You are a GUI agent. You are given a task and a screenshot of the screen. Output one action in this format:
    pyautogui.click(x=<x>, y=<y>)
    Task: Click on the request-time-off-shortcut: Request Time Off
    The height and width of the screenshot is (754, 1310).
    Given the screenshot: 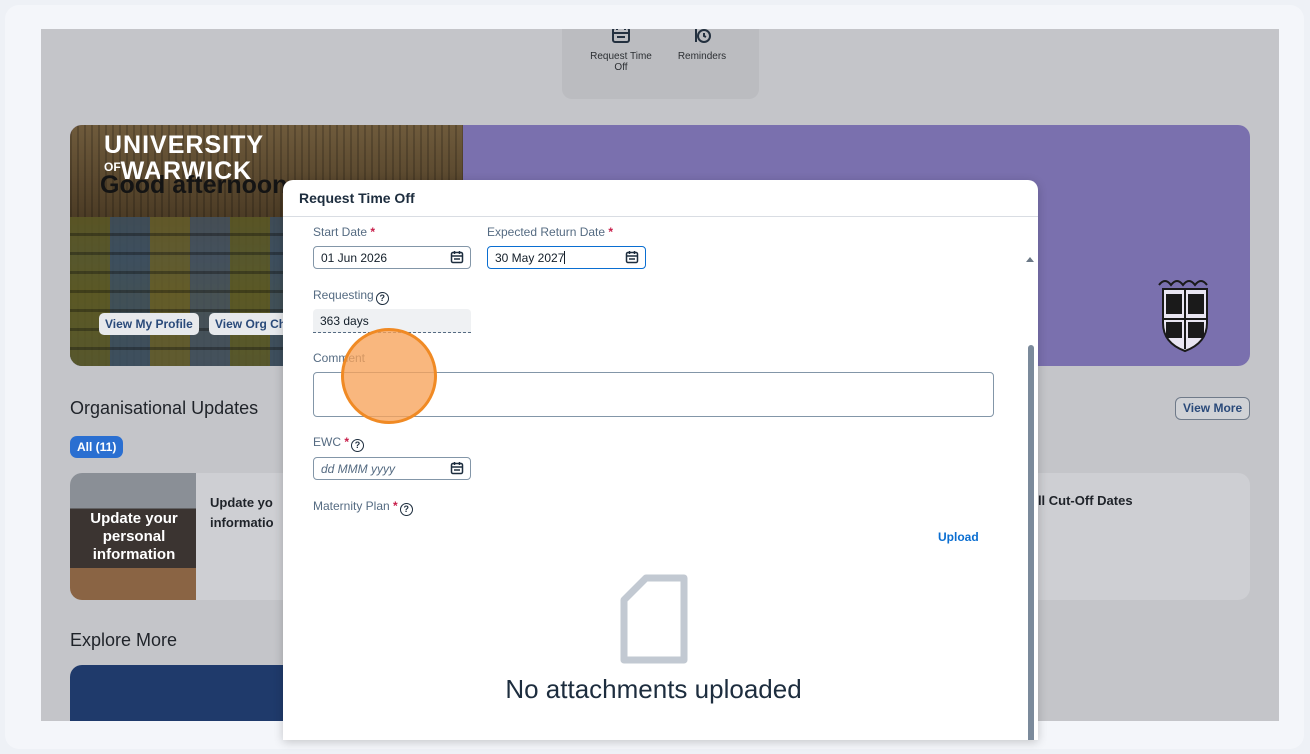 What is the action you would take?
    pyautogui.click(x=621, y=51)
    